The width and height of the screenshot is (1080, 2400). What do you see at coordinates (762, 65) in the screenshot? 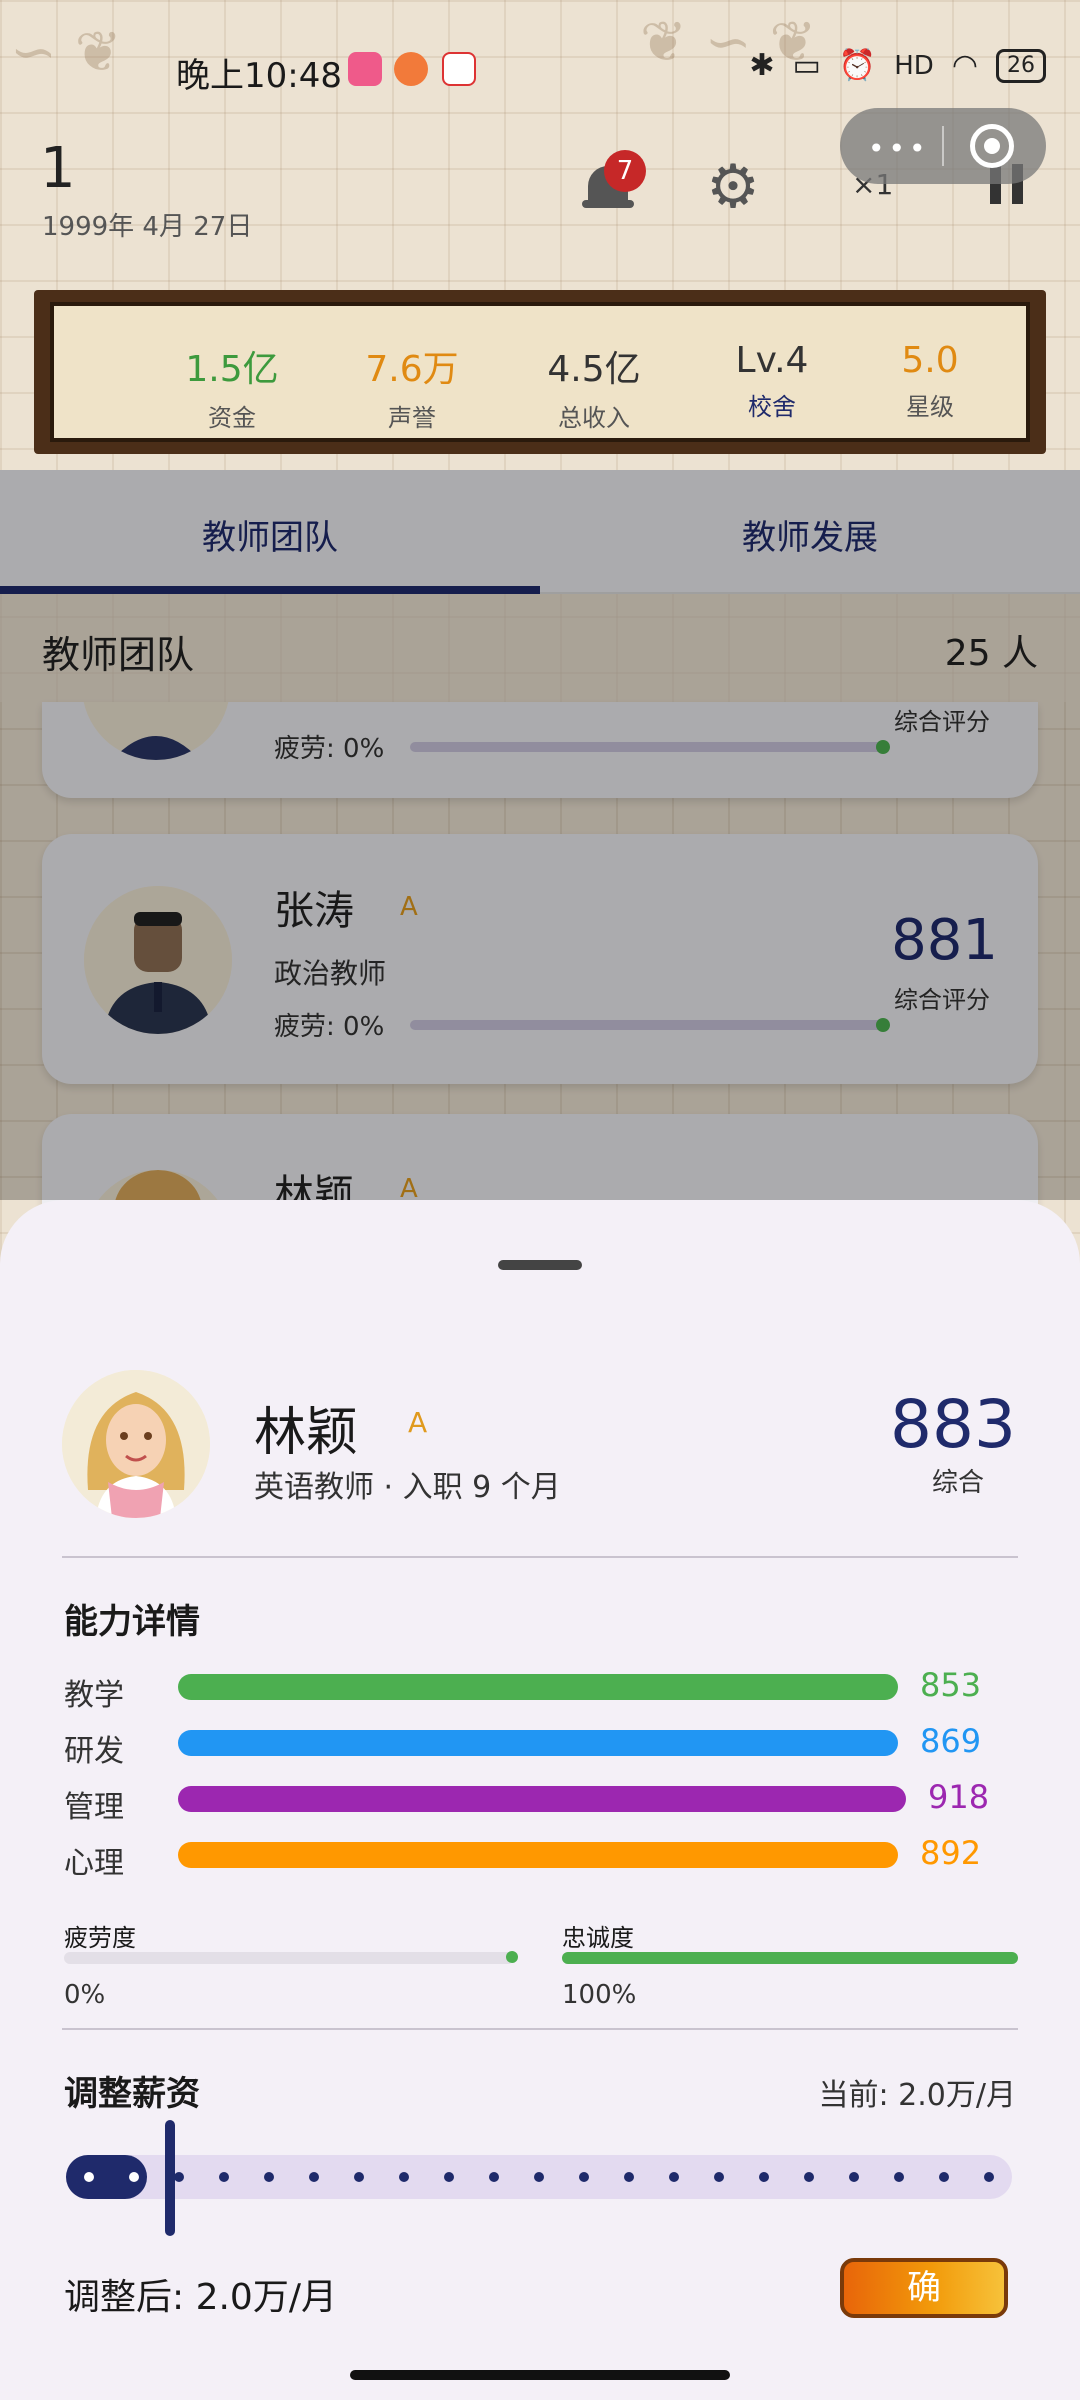
I see `bluetooth-icon: ✱` at bounding box center [762, 65].